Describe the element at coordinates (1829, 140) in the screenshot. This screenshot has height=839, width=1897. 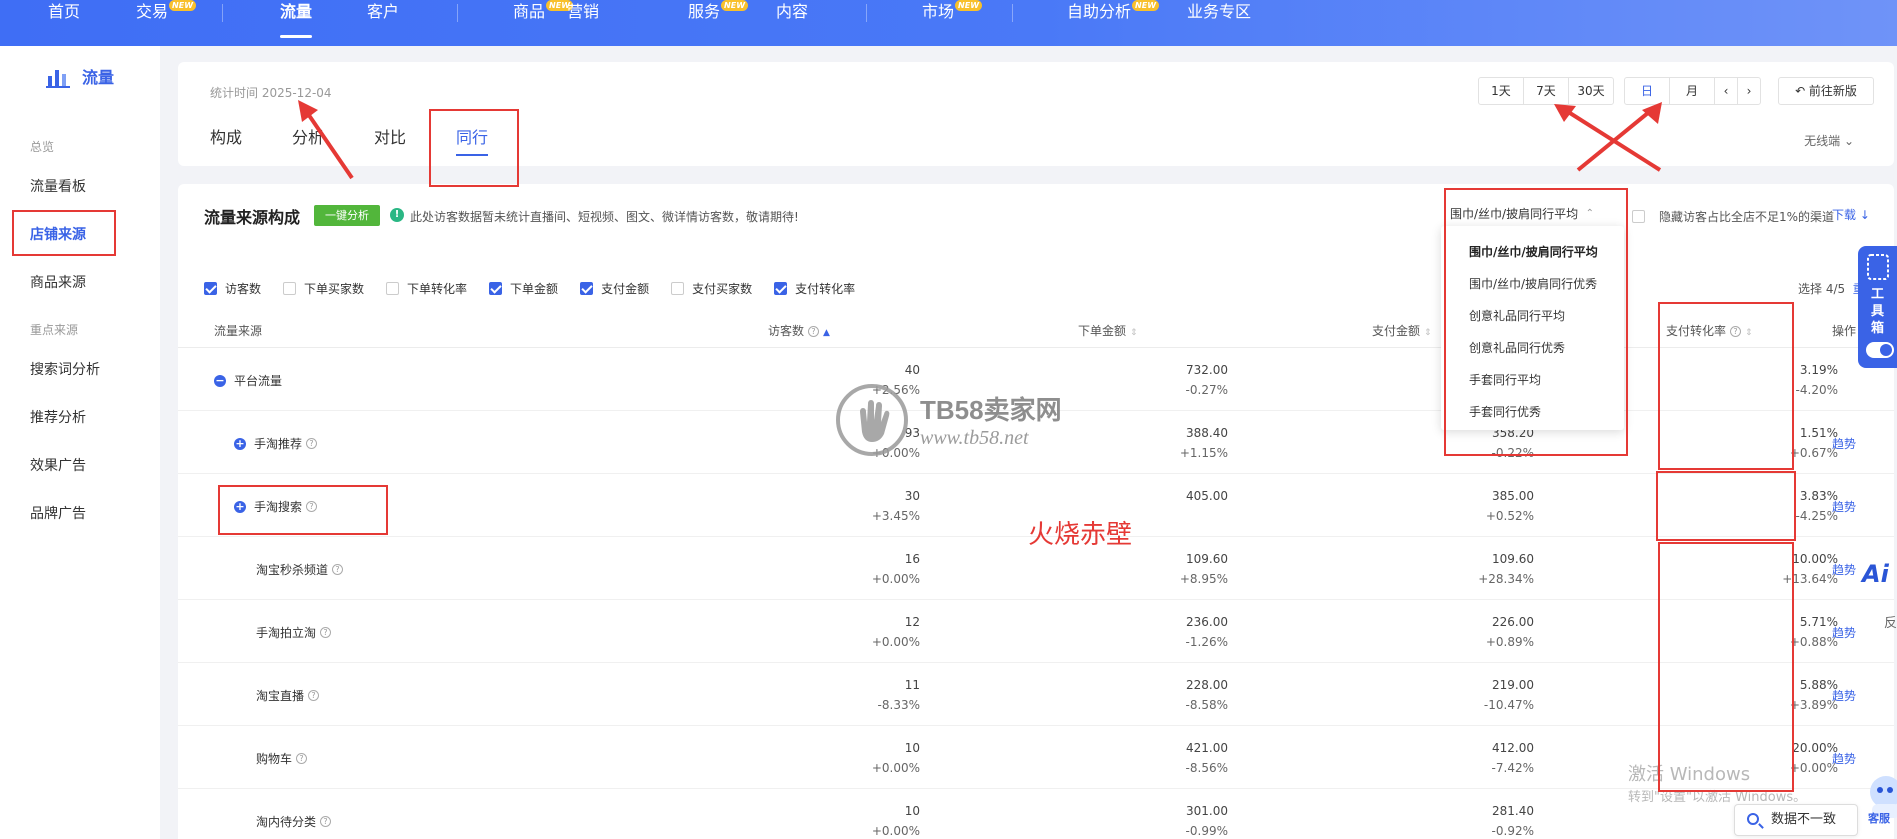
I see `device-select: 无线端 ⌄` at that location.